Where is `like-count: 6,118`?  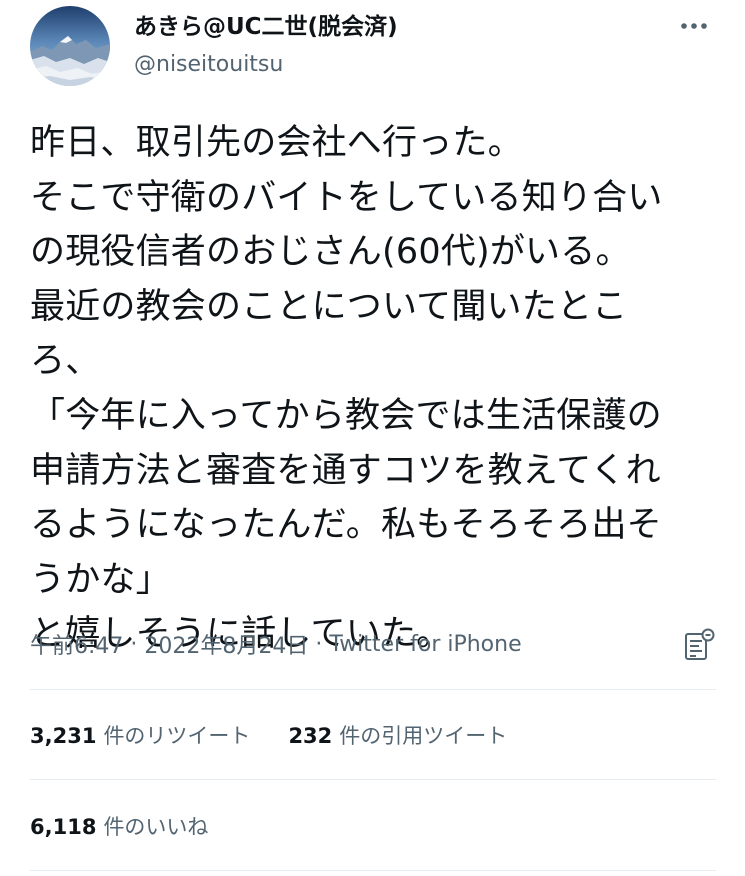 like-count: 6,118 is located at coordinates (63, 827).